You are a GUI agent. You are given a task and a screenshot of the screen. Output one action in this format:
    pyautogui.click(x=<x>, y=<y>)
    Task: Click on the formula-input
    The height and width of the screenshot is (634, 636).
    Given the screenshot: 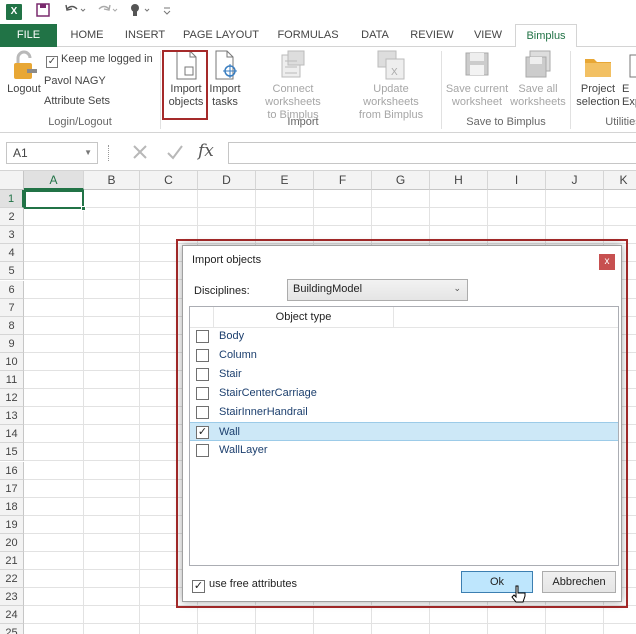 What is the action you would take?
    pyautogui.click(x=432, y=153)
    